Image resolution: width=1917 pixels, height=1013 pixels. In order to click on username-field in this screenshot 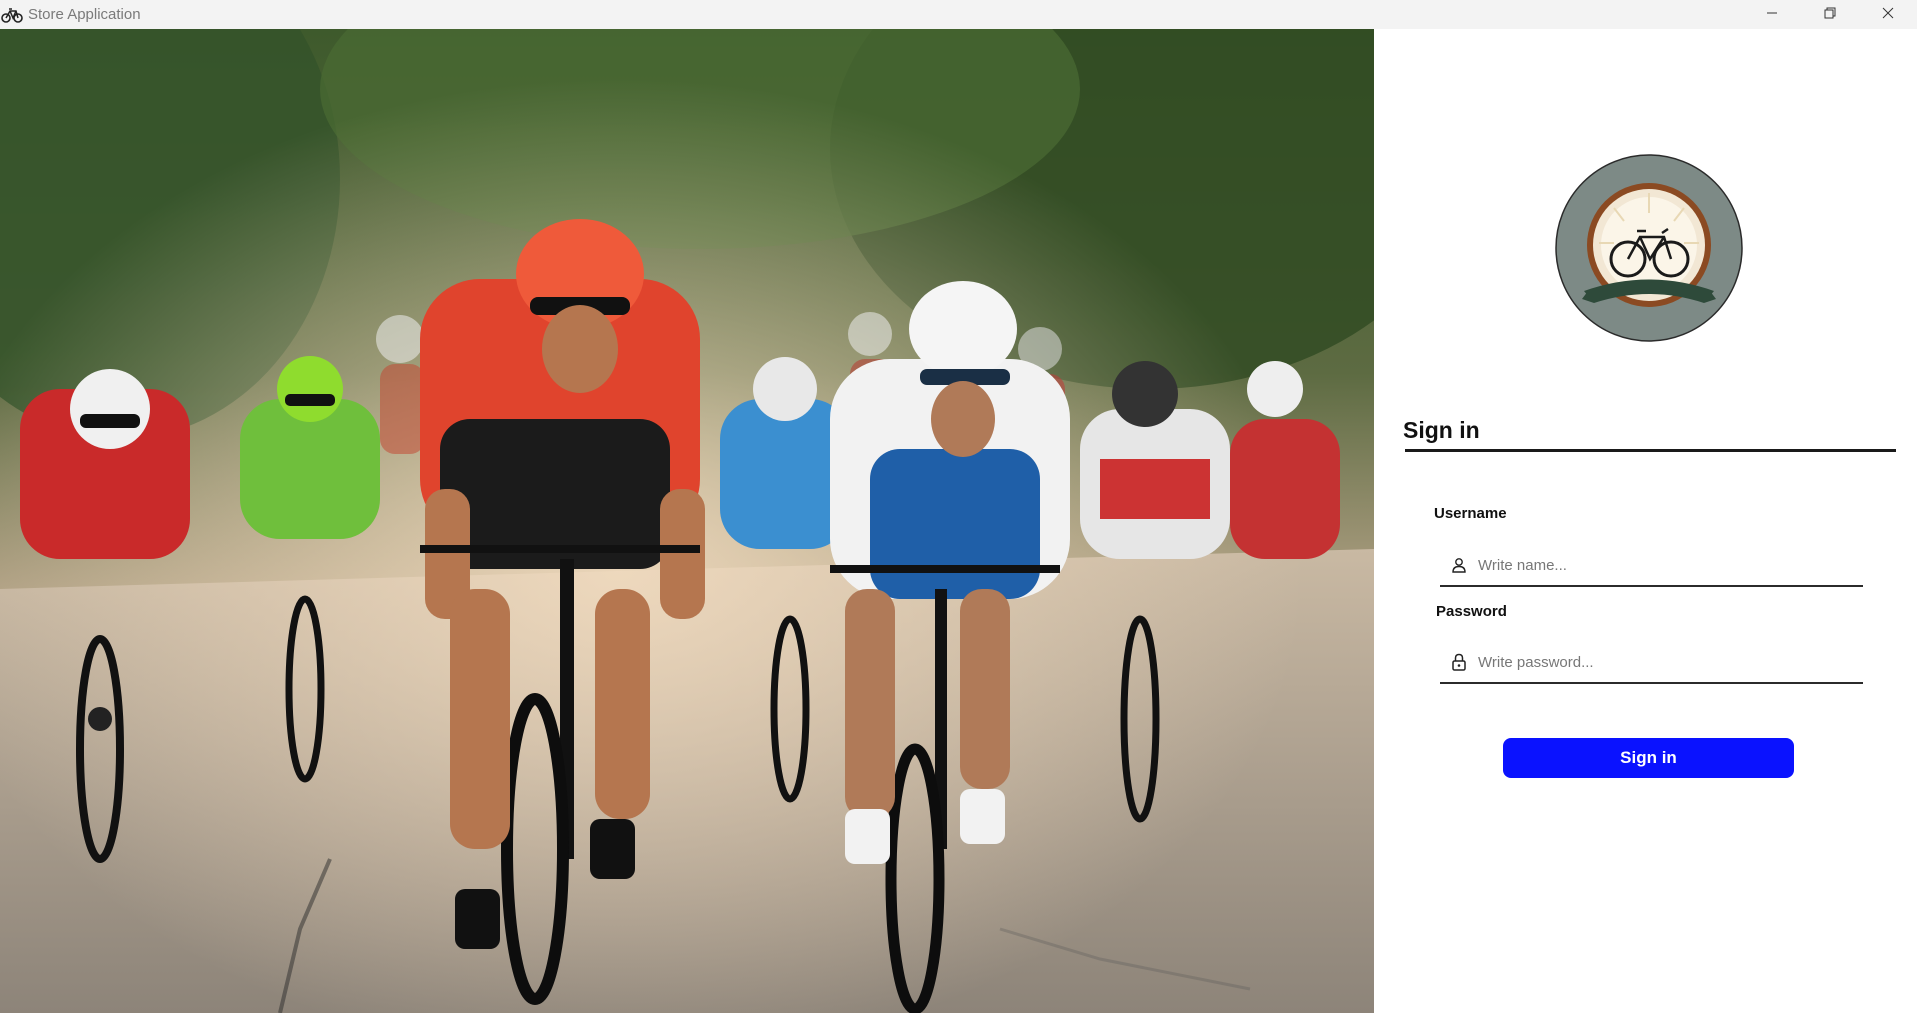, I will do `click(1651, 566)`.